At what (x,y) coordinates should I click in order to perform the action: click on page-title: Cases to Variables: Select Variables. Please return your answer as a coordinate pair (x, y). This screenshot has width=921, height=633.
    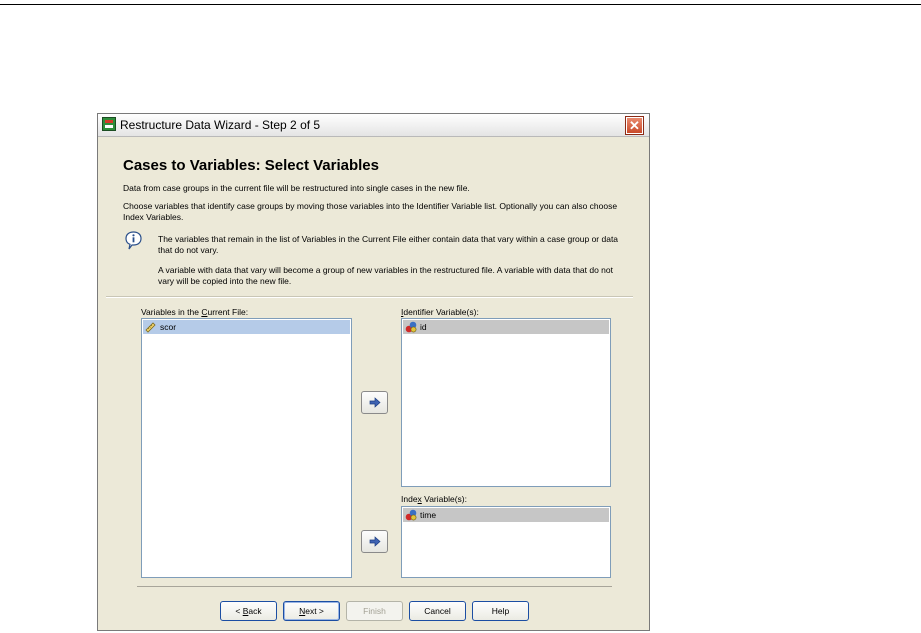
    Looking at the image, I should click on (251, 165).